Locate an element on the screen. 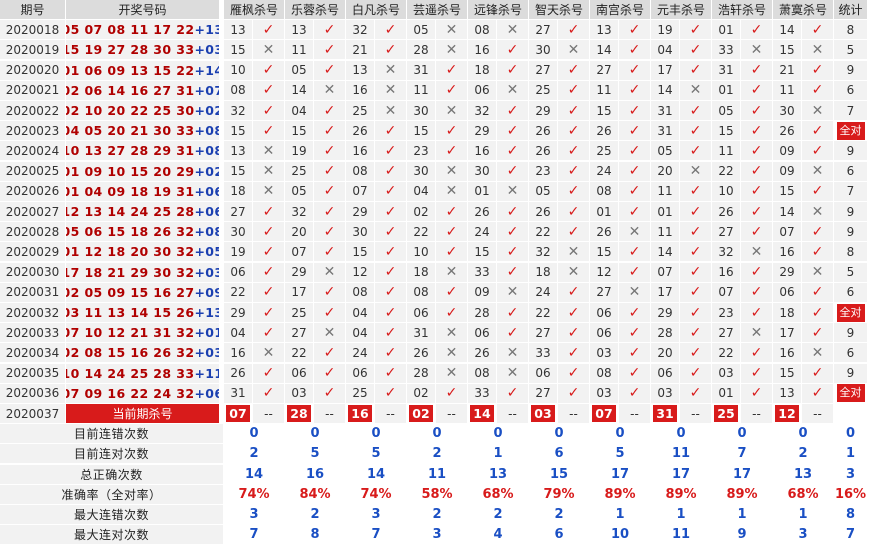 Image resolution: width=874 pixels, height=559 pixels. kill-number: 07 is located at coordinates (665, 272).